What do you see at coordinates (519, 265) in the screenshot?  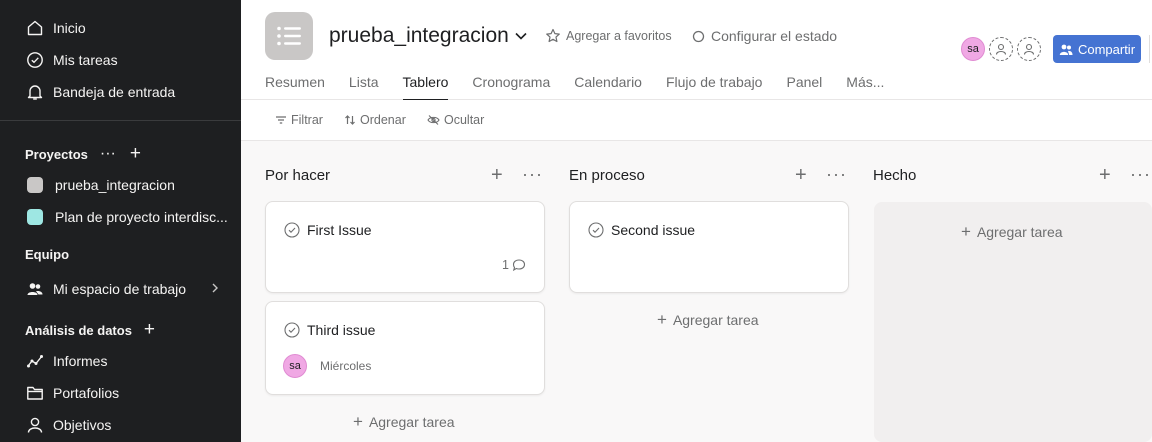 I see `comment-icon` at bounding box center [519, 265].